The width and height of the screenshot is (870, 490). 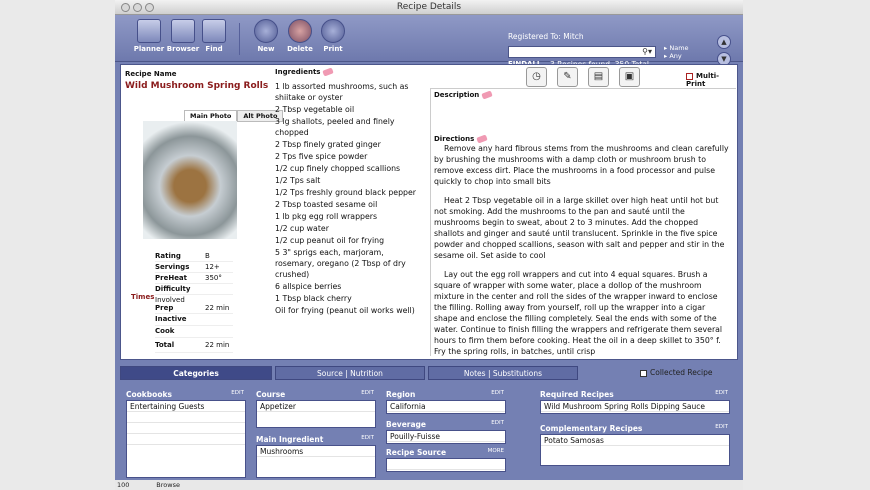 What do you see at coordinates (446, 465) in the screenshot?
I see `recipe-source-list` at bounding box center [446, 465].